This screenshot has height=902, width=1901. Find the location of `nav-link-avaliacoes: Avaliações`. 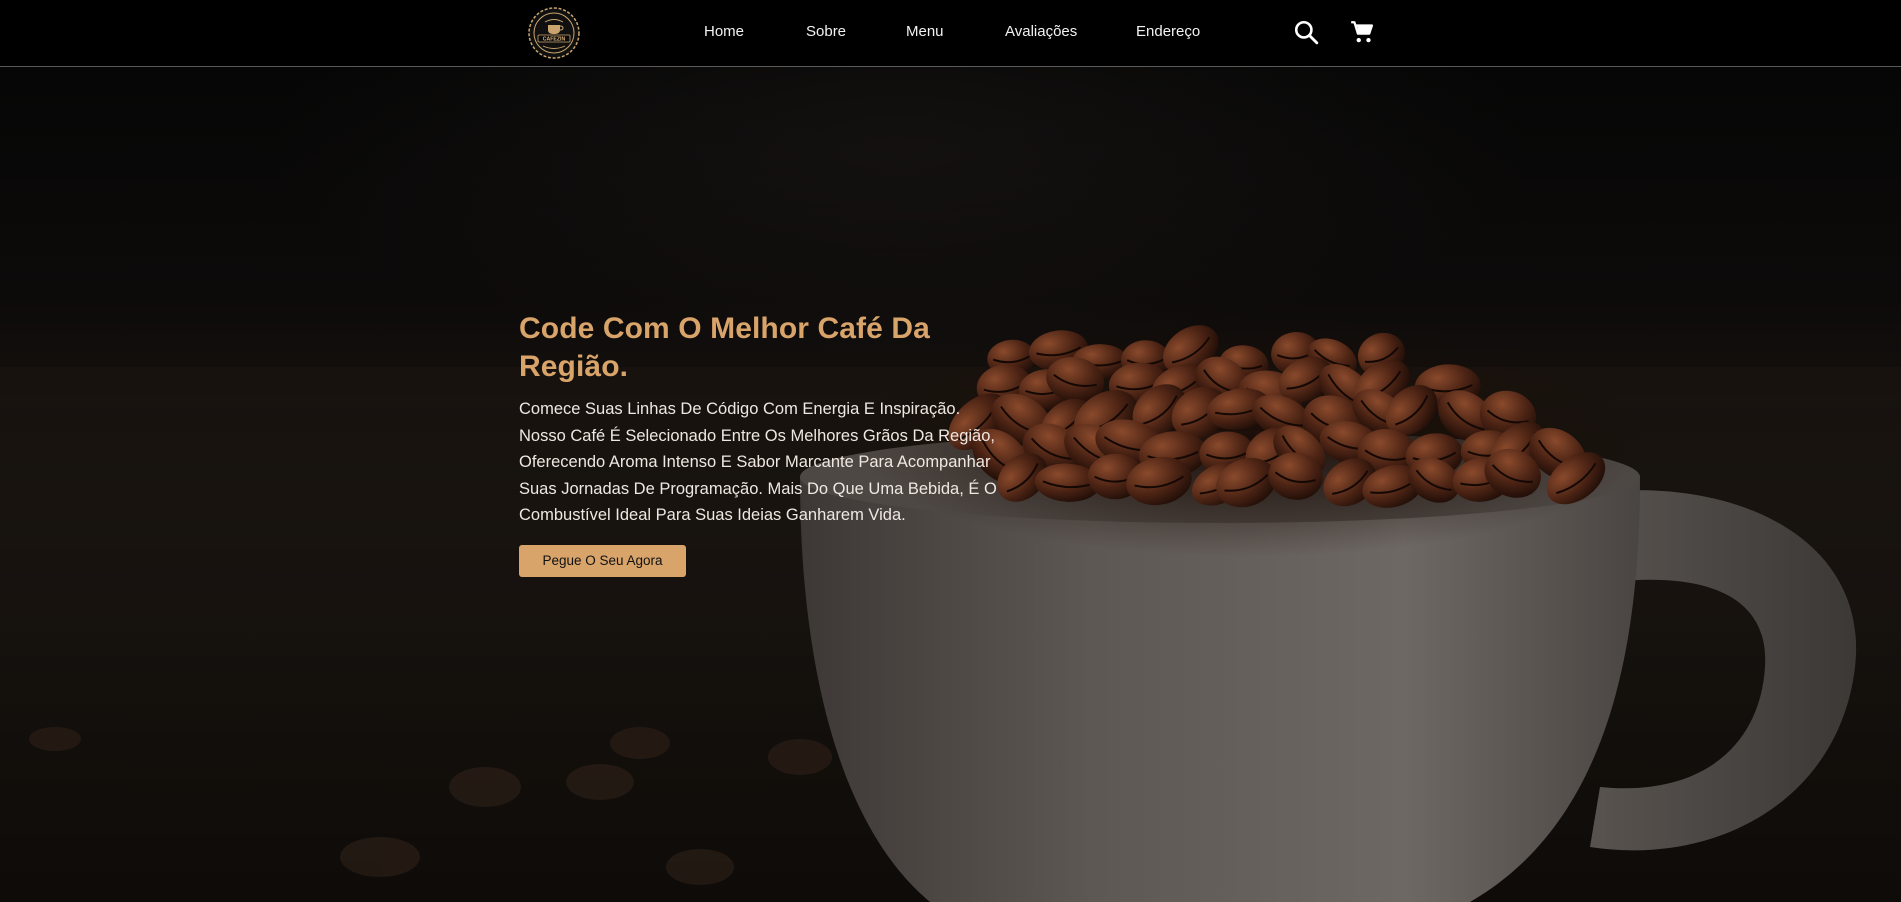

nav-link-avaliacoes: Avaliações is located at coordinates (1041, 32).